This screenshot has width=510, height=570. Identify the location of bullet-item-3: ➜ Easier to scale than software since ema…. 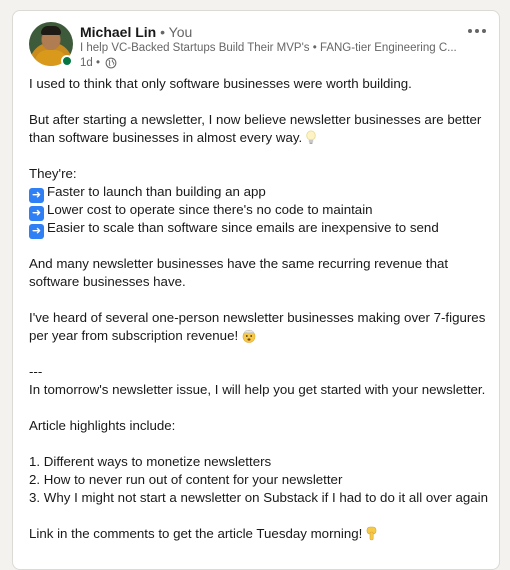
(263, 229).